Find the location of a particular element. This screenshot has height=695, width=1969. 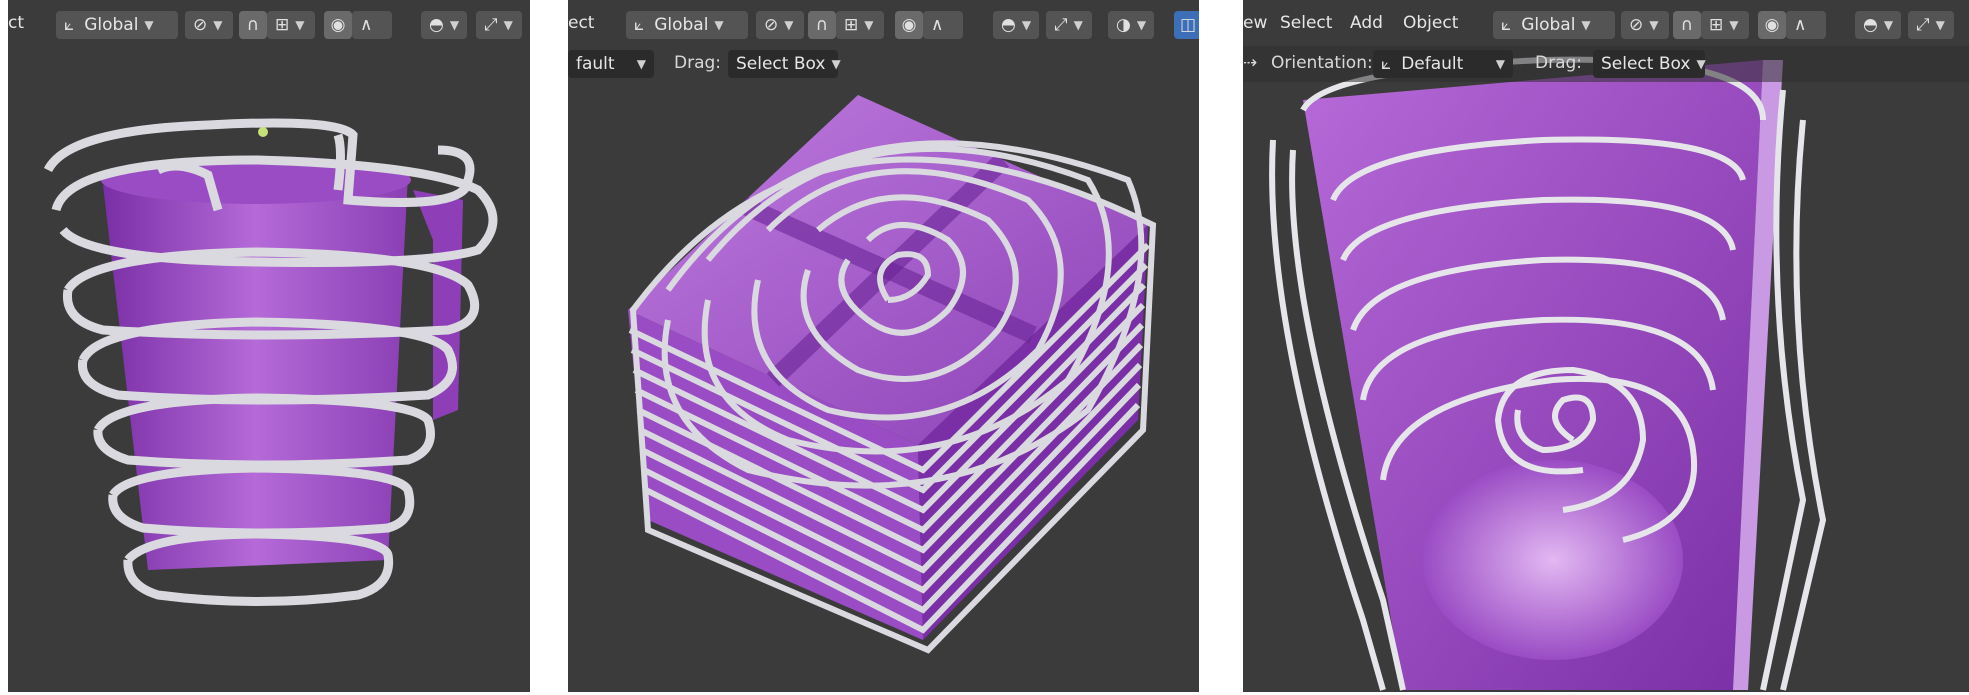

menu-object: Object is located at coordinates (1430, 23).